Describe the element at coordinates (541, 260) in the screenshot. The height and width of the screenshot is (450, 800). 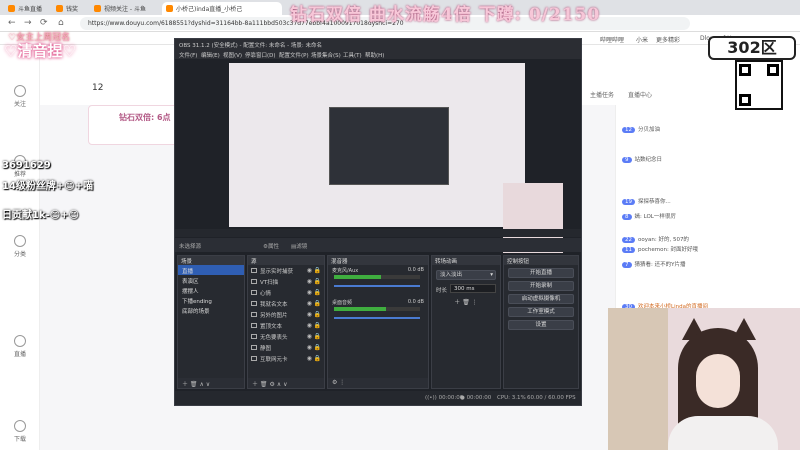
I see `controls-title: 控制按钮` at that location.